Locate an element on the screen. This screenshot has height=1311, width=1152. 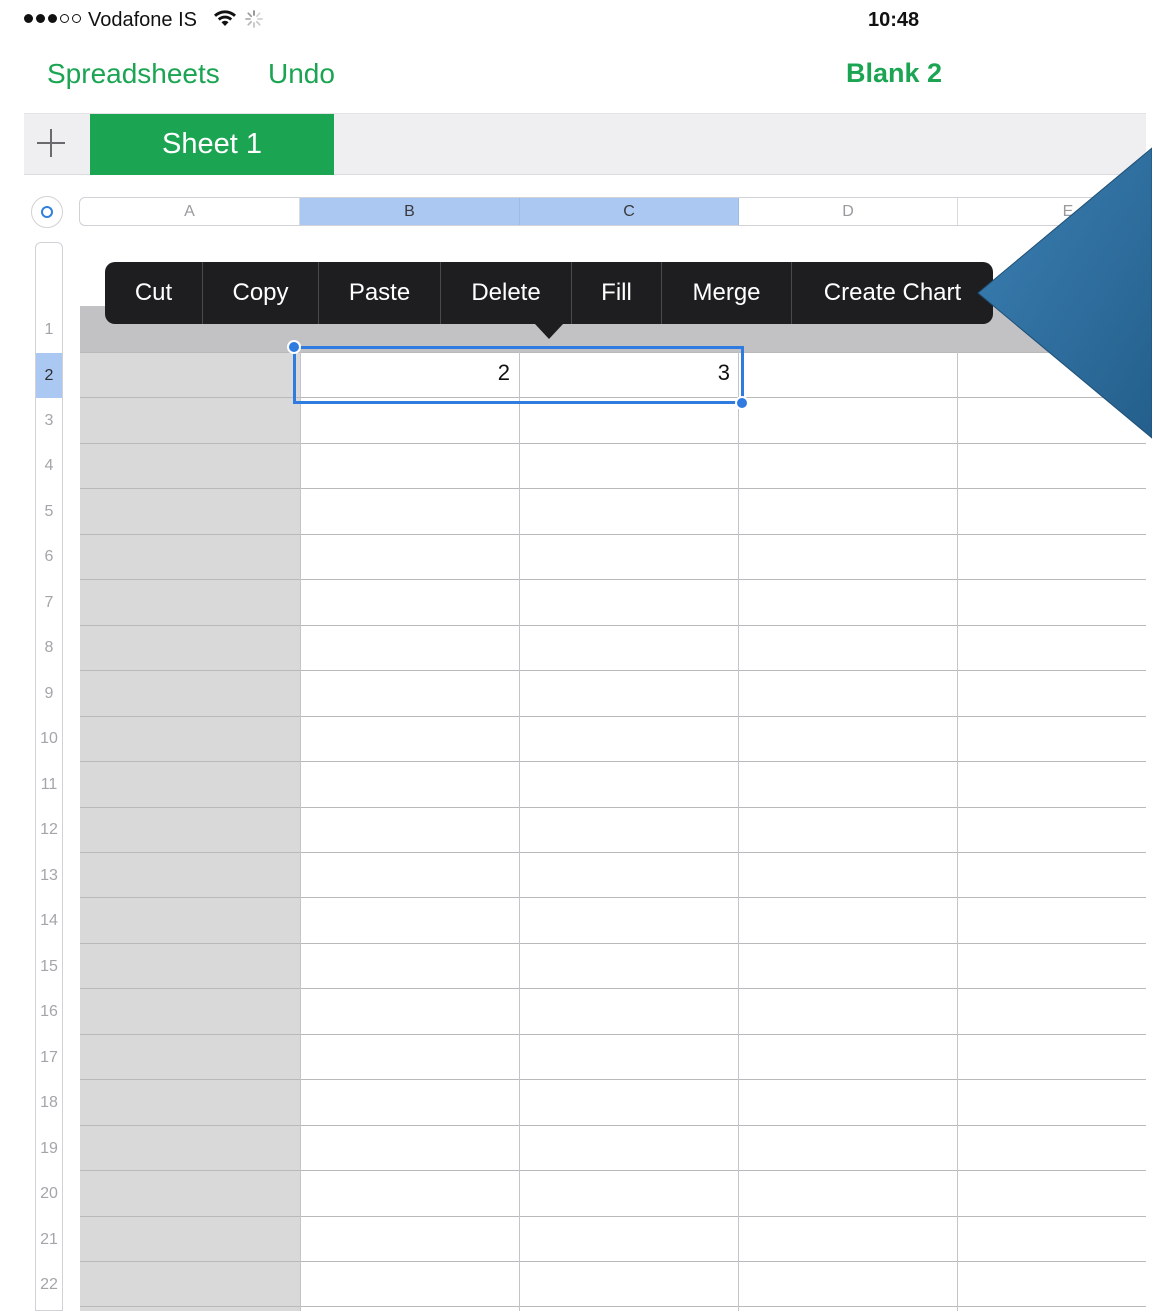
wifi-icon is located at coordinates (225, 18).